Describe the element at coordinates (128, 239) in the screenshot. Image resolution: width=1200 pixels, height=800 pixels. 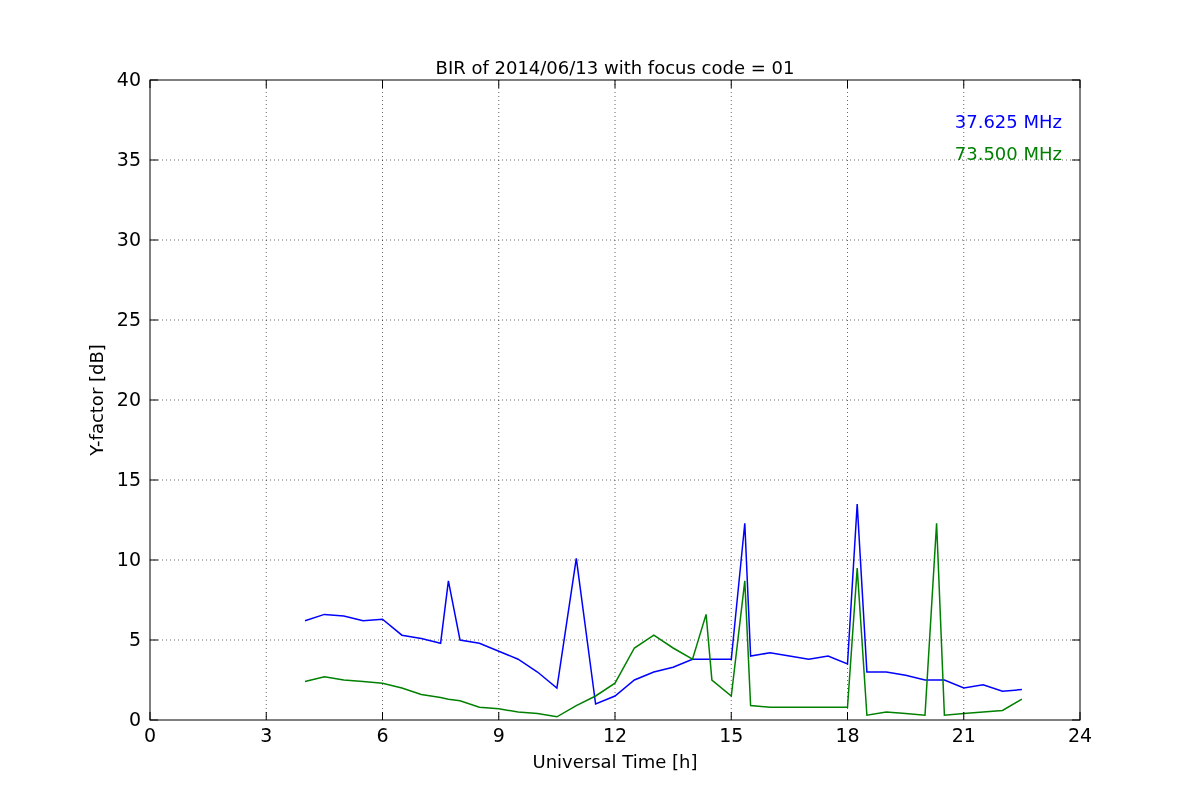
I see `tick-label: 30` at that location.